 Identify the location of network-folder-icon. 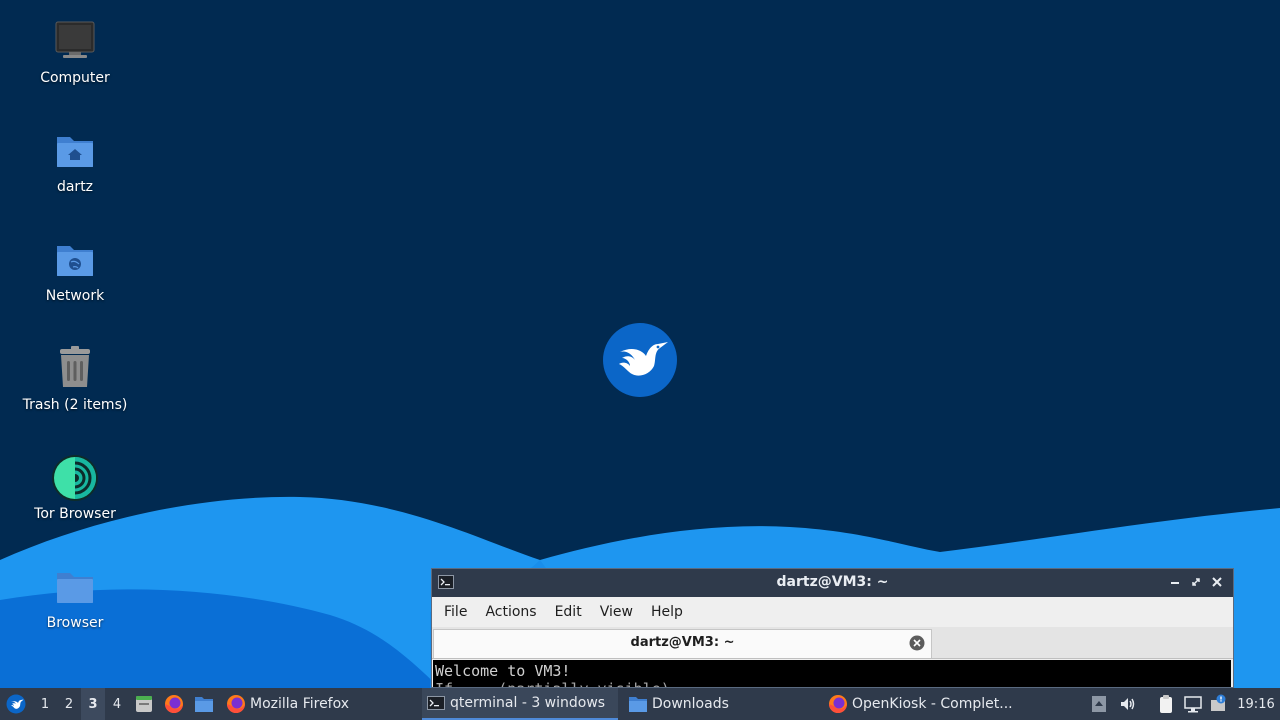
(75, 261).